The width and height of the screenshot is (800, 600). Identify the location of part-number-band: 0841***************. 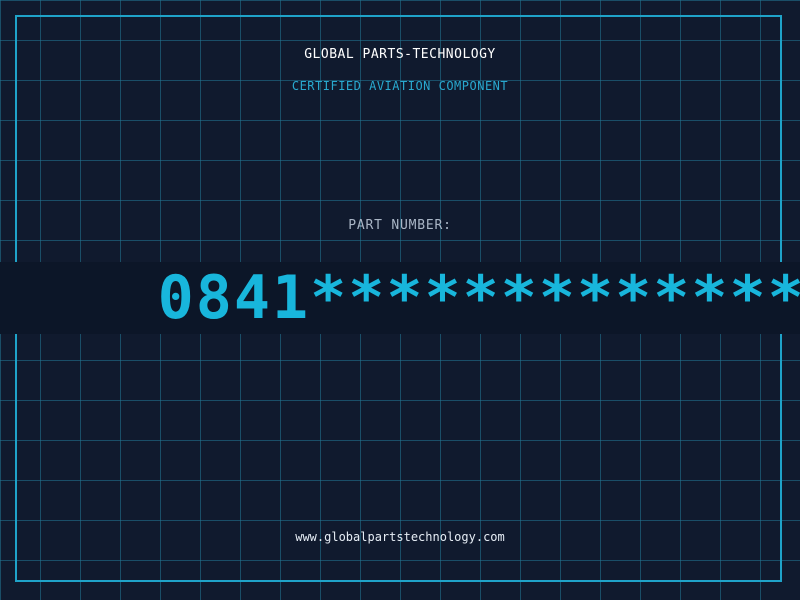
(400, 298).